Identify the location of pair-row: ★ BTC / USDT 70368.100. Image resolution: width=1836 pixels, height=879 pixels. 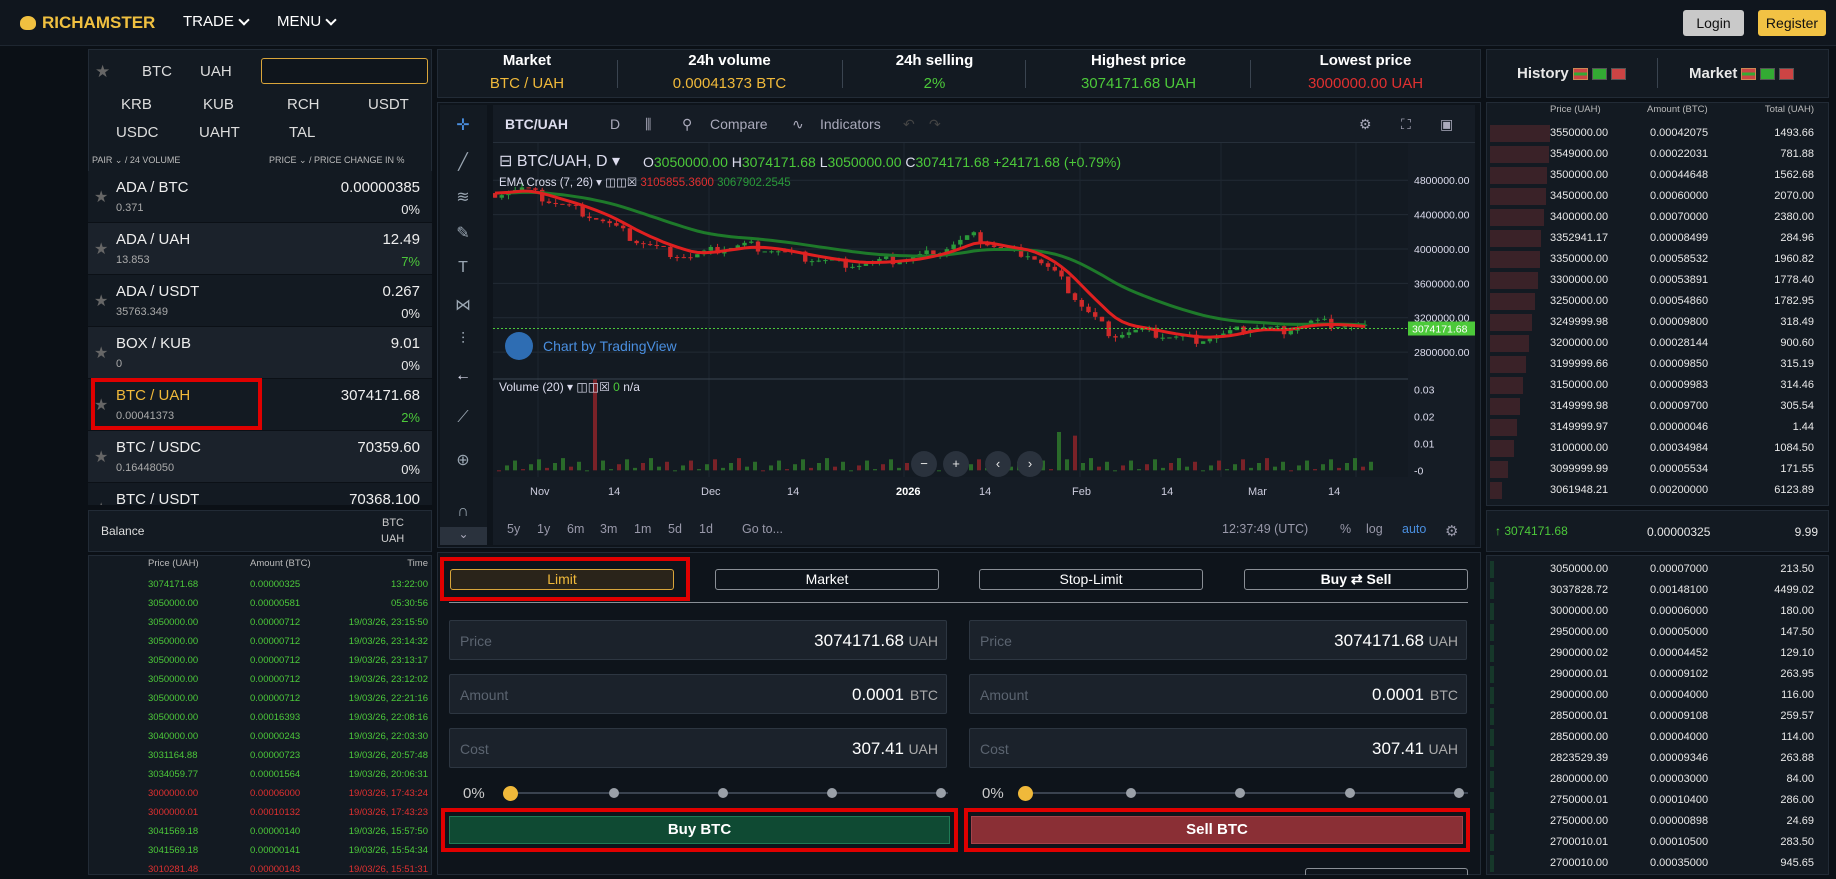
(260, 494).